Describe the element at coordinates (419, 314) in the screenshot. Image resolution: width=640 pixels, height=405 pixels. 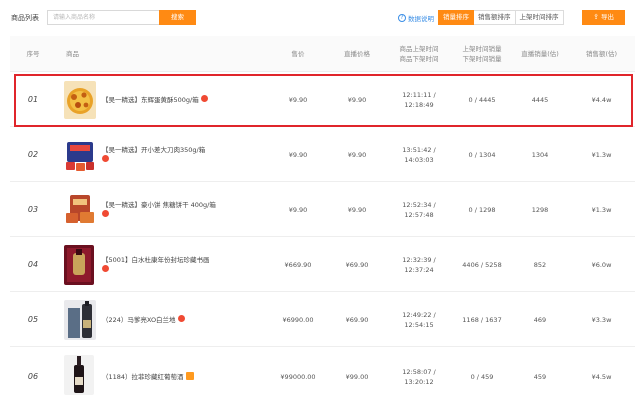
I see `time-on: 12:49:22 /` at that location.